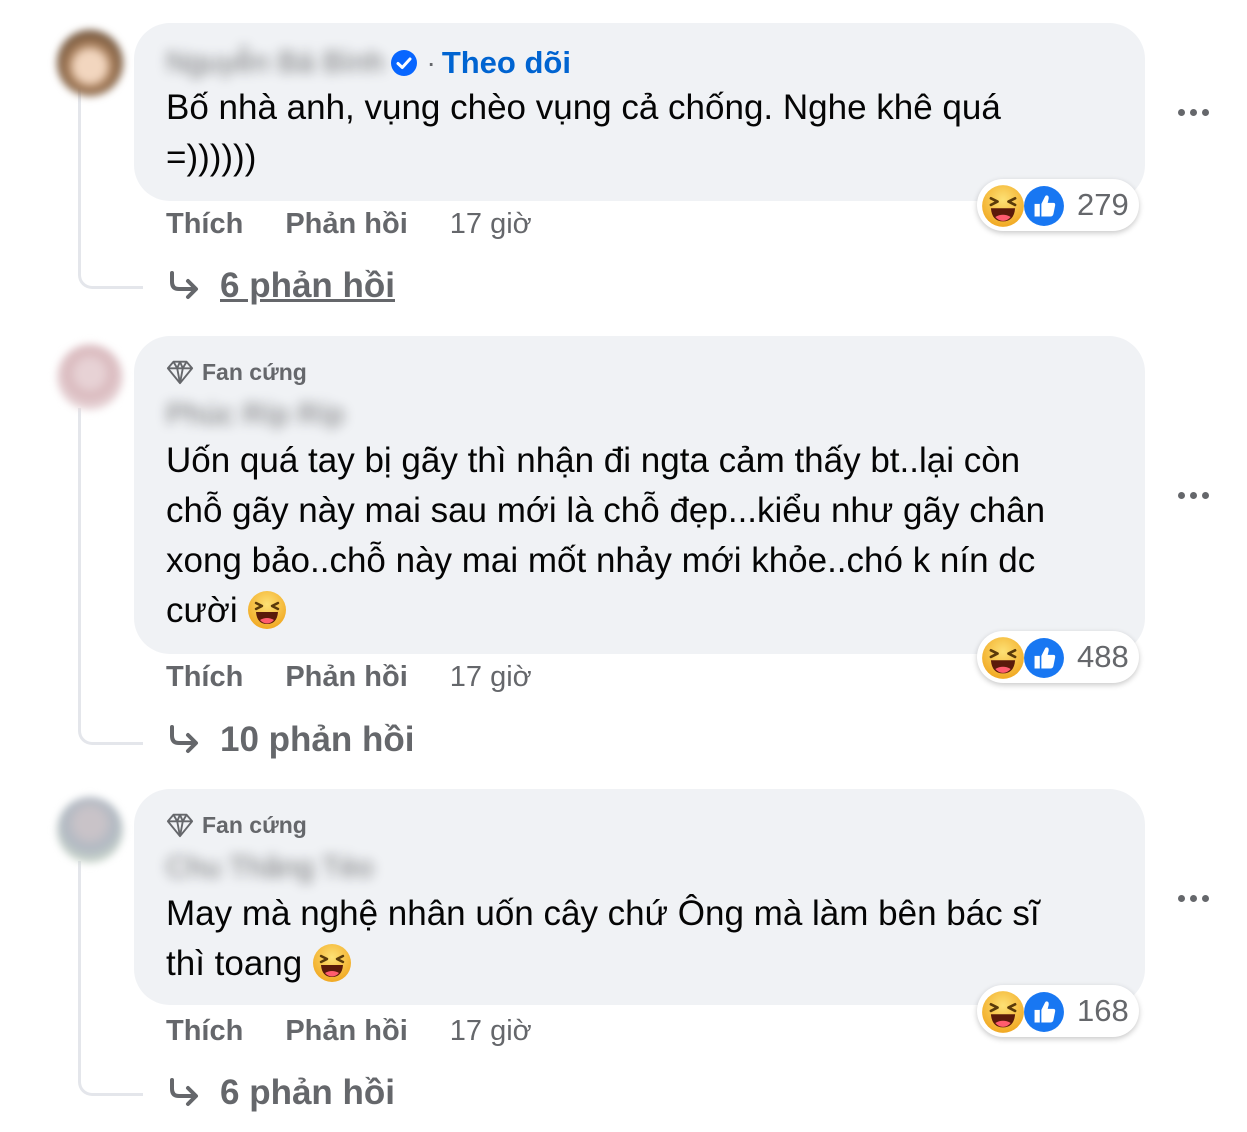  I want to click on author-name: Chu Thăng Tèo, so click(269, 868).